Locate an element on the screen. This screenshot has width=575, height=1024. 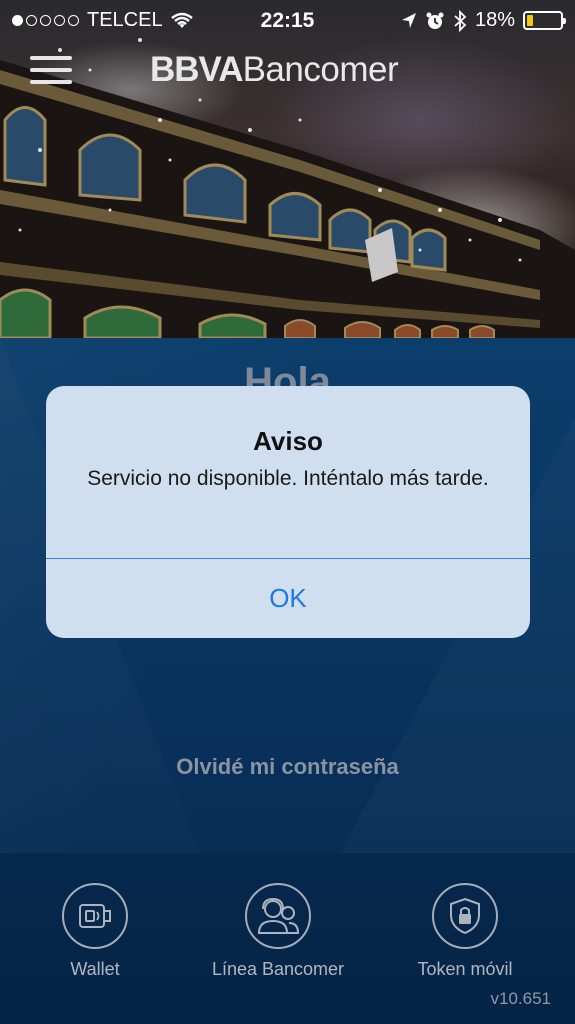
logo-regular-text: Bancomer is located at coordinates (320, 69).